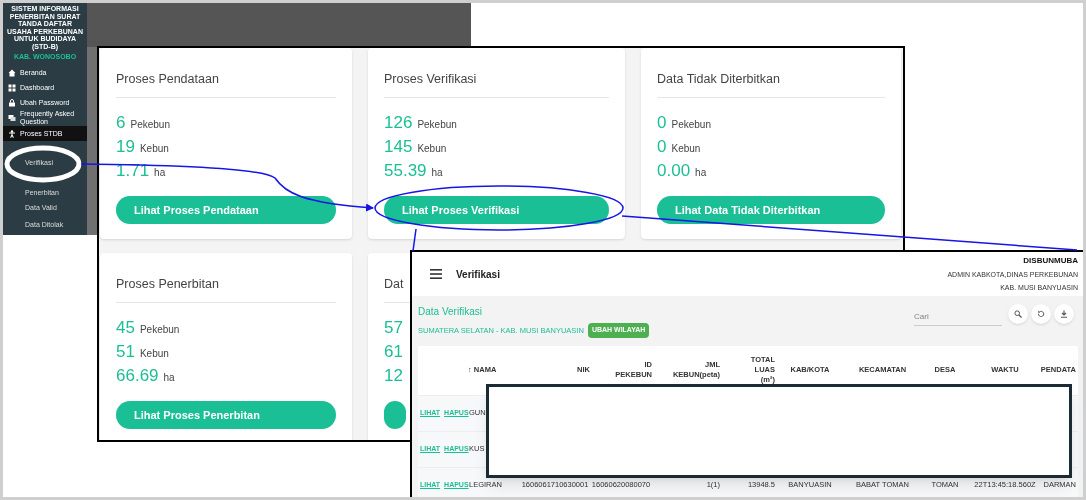 The width and height of the screenshot is (1086, 500). Describe the element at coordinates (496, 84) in the screenshot. I see `card-title: Proses Verifikasi` at that location.